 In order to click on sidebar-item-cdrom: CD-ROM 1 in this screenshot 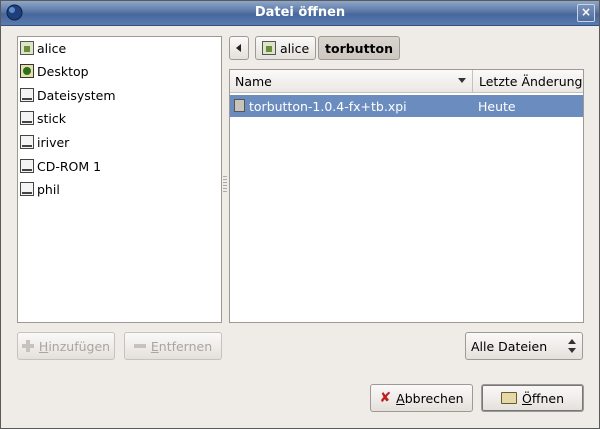, I will do `click(60, 166)`.